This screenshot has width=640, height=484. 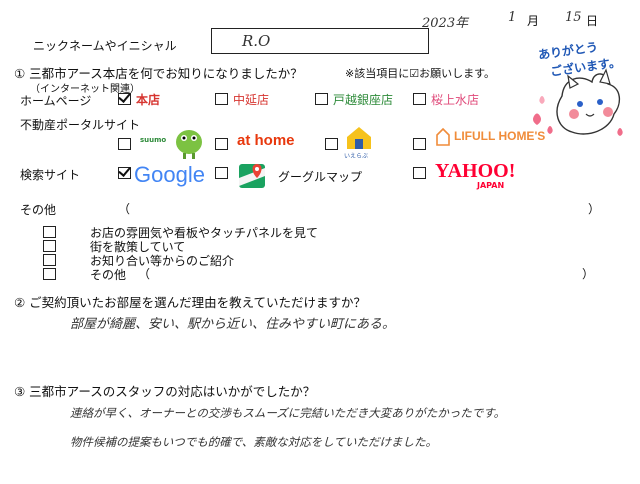 I want to click on option-store-atmosphere-checkbox, so click(x=49, y=232).